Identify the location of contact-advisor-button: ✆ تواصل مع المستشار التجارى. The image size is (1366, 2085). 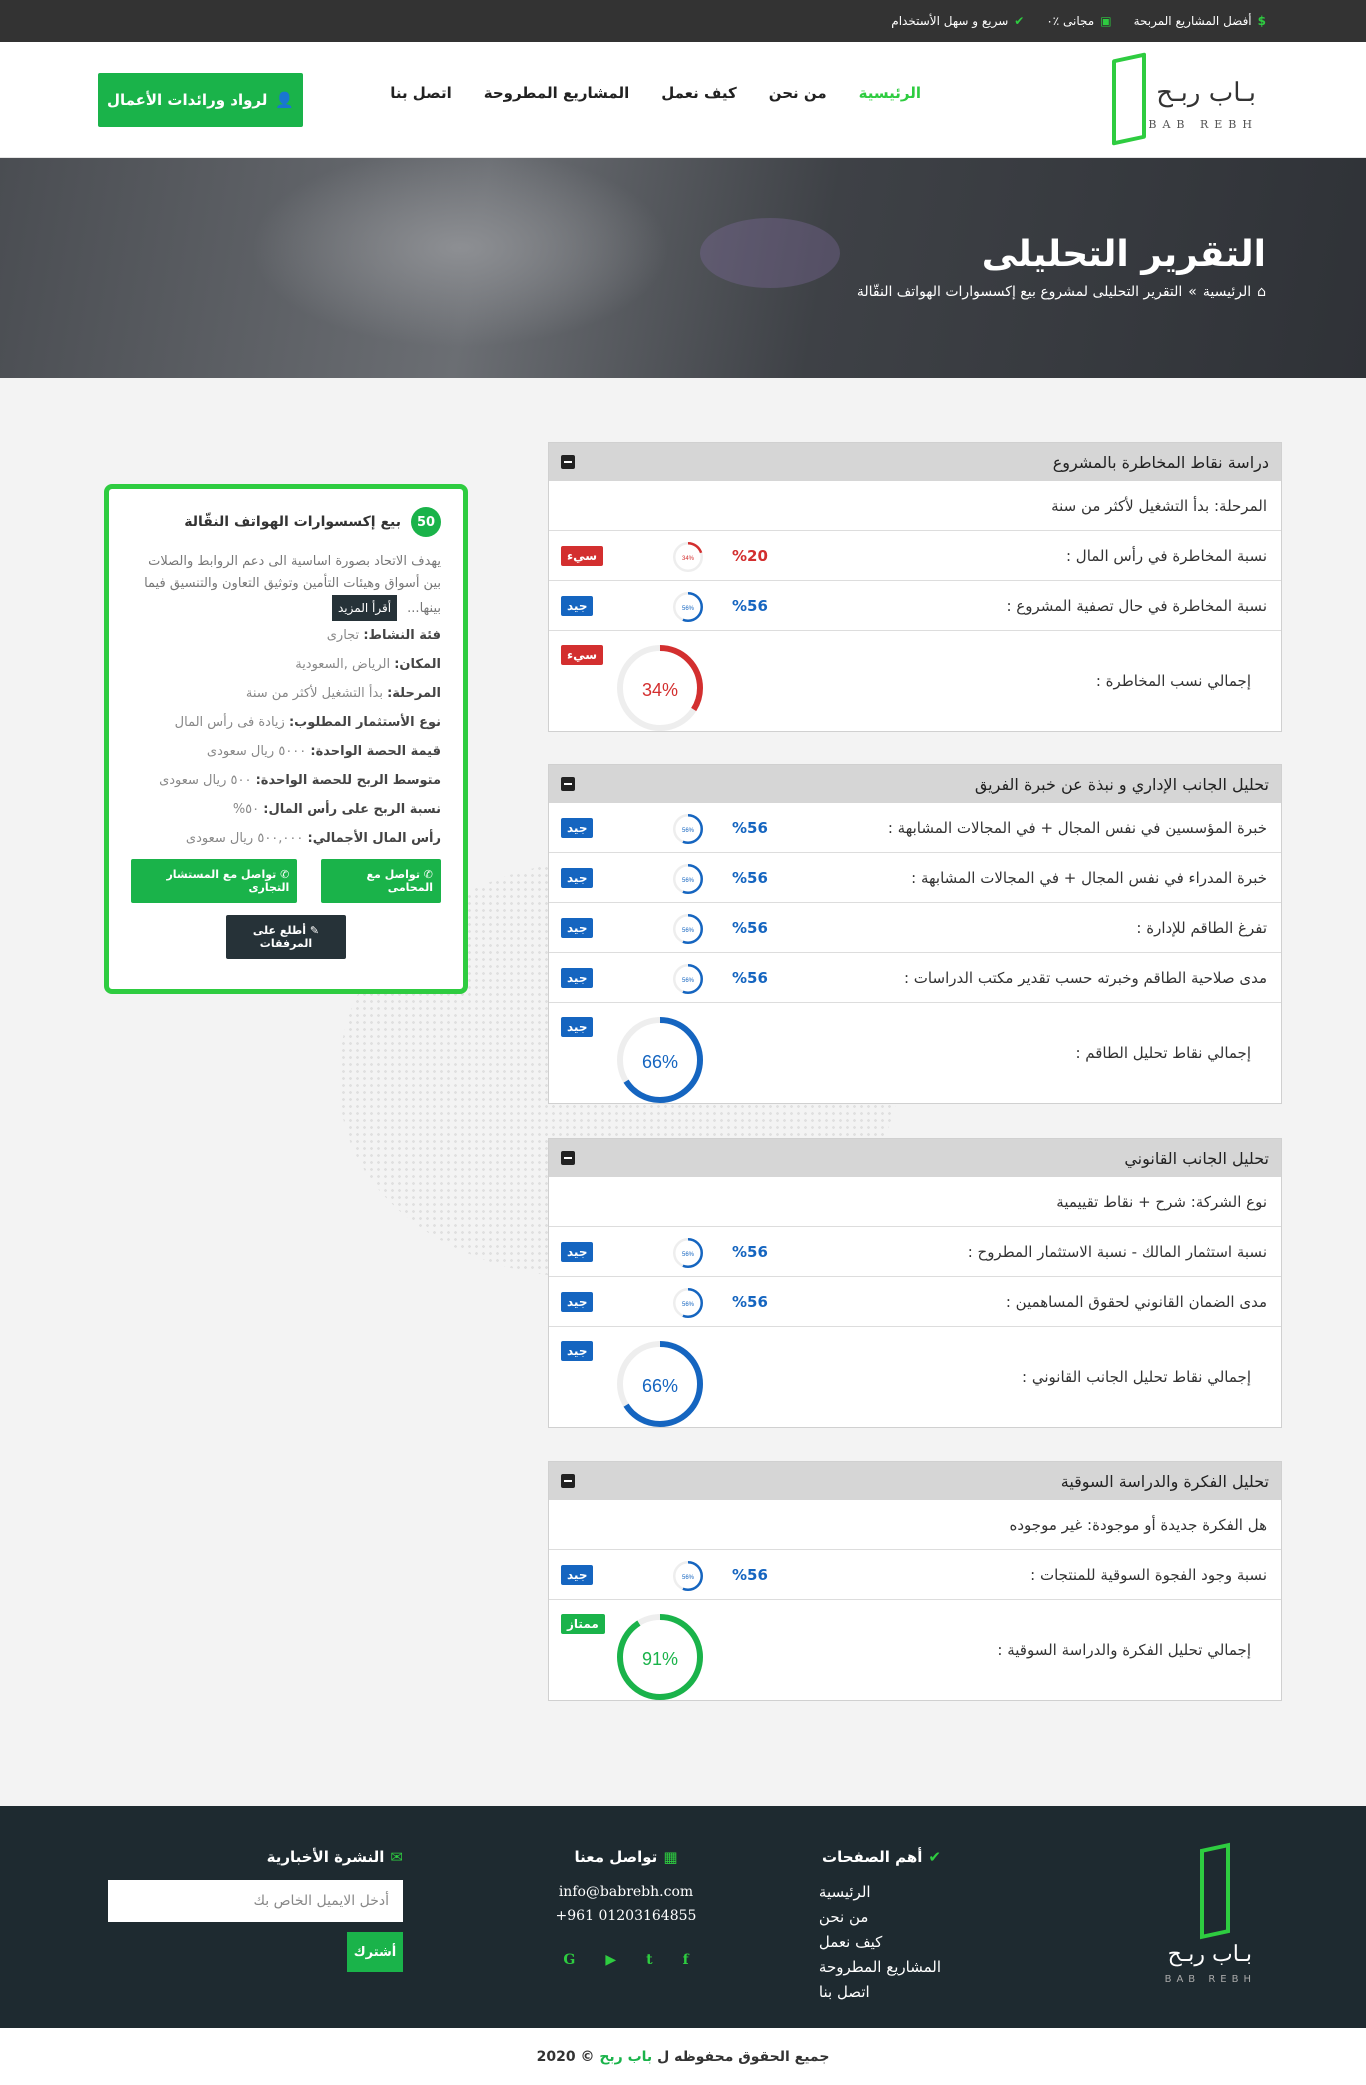
(214, 881).